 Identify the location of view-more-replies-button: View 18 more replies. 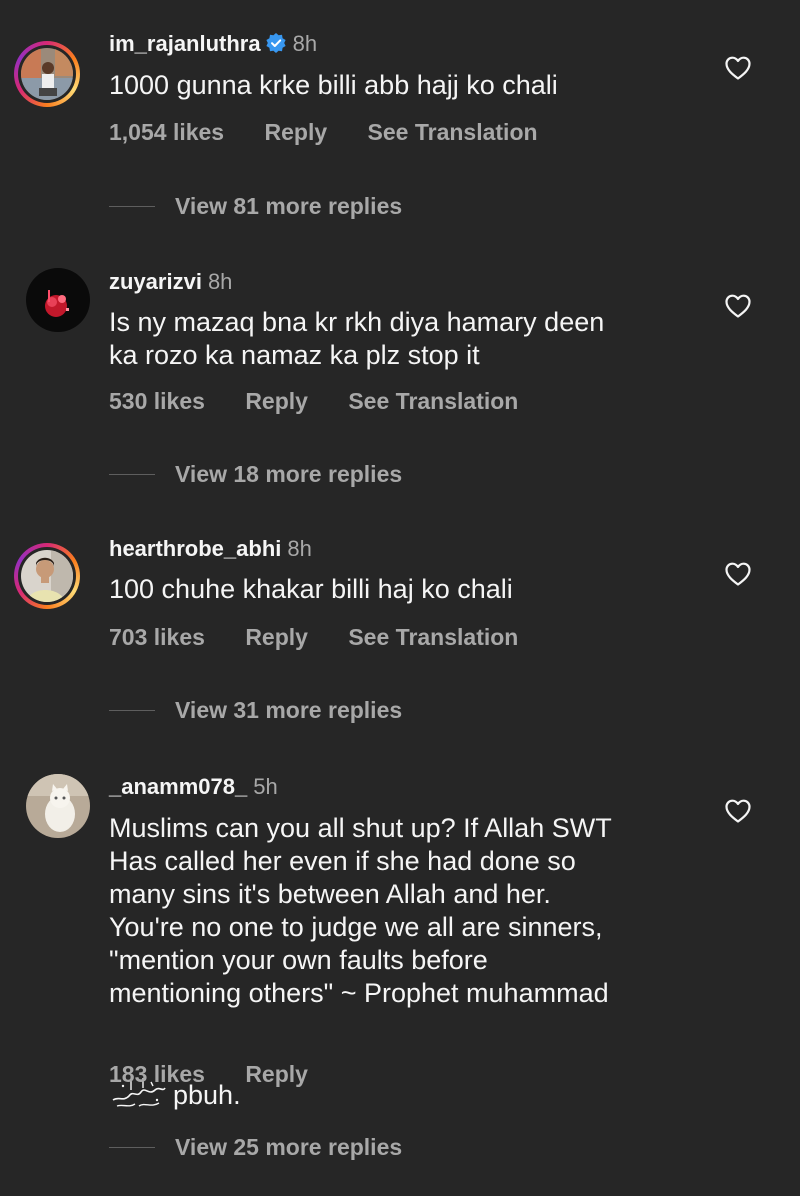
(255, 476).